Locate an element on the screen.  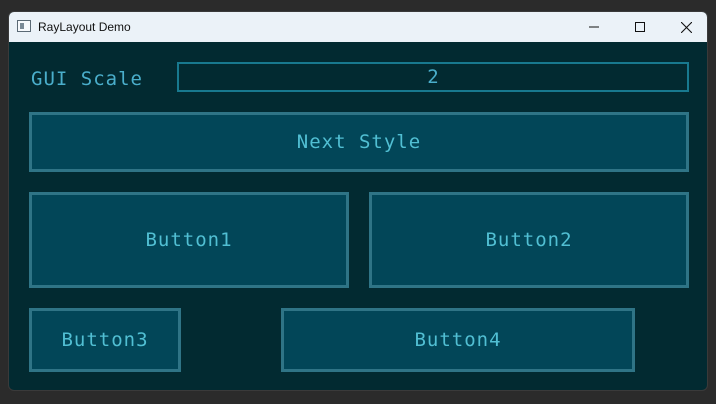
maximize-icon is located at coordinates (640, 27).